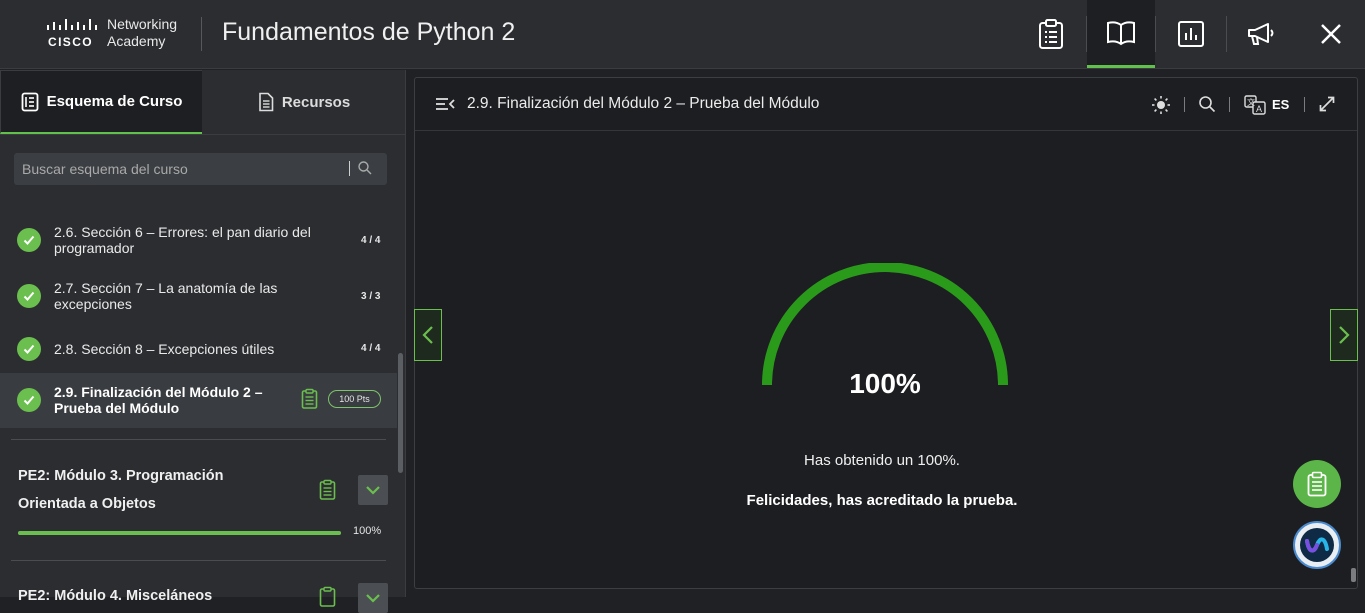 The height and width of the screenshot is (613, 1365). I want to click on book-icon, so click(1121, 32).